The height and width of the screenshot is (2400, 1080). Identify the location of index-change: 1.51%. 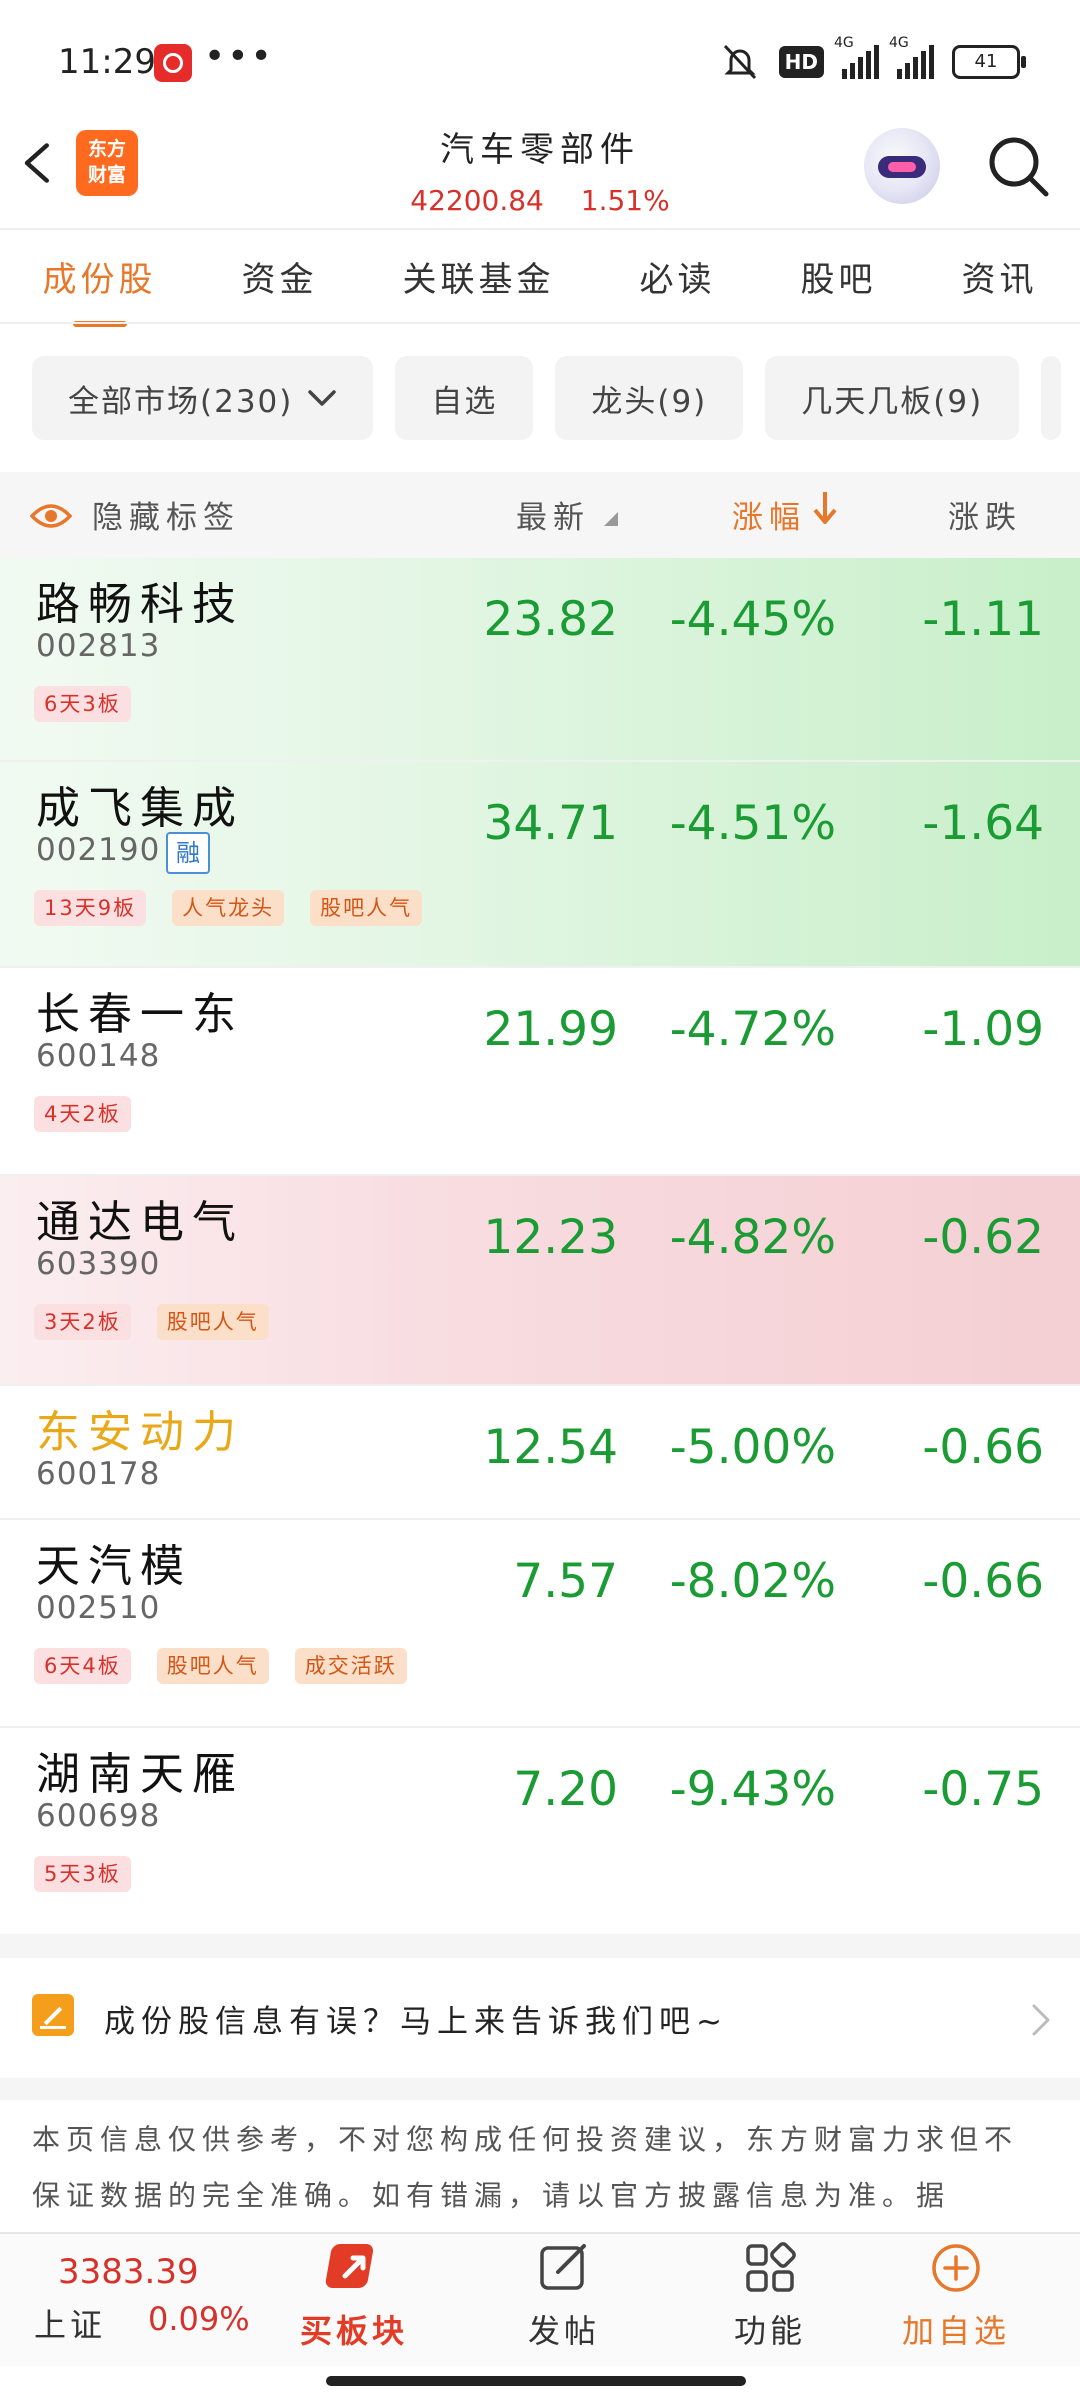
(625, 200).